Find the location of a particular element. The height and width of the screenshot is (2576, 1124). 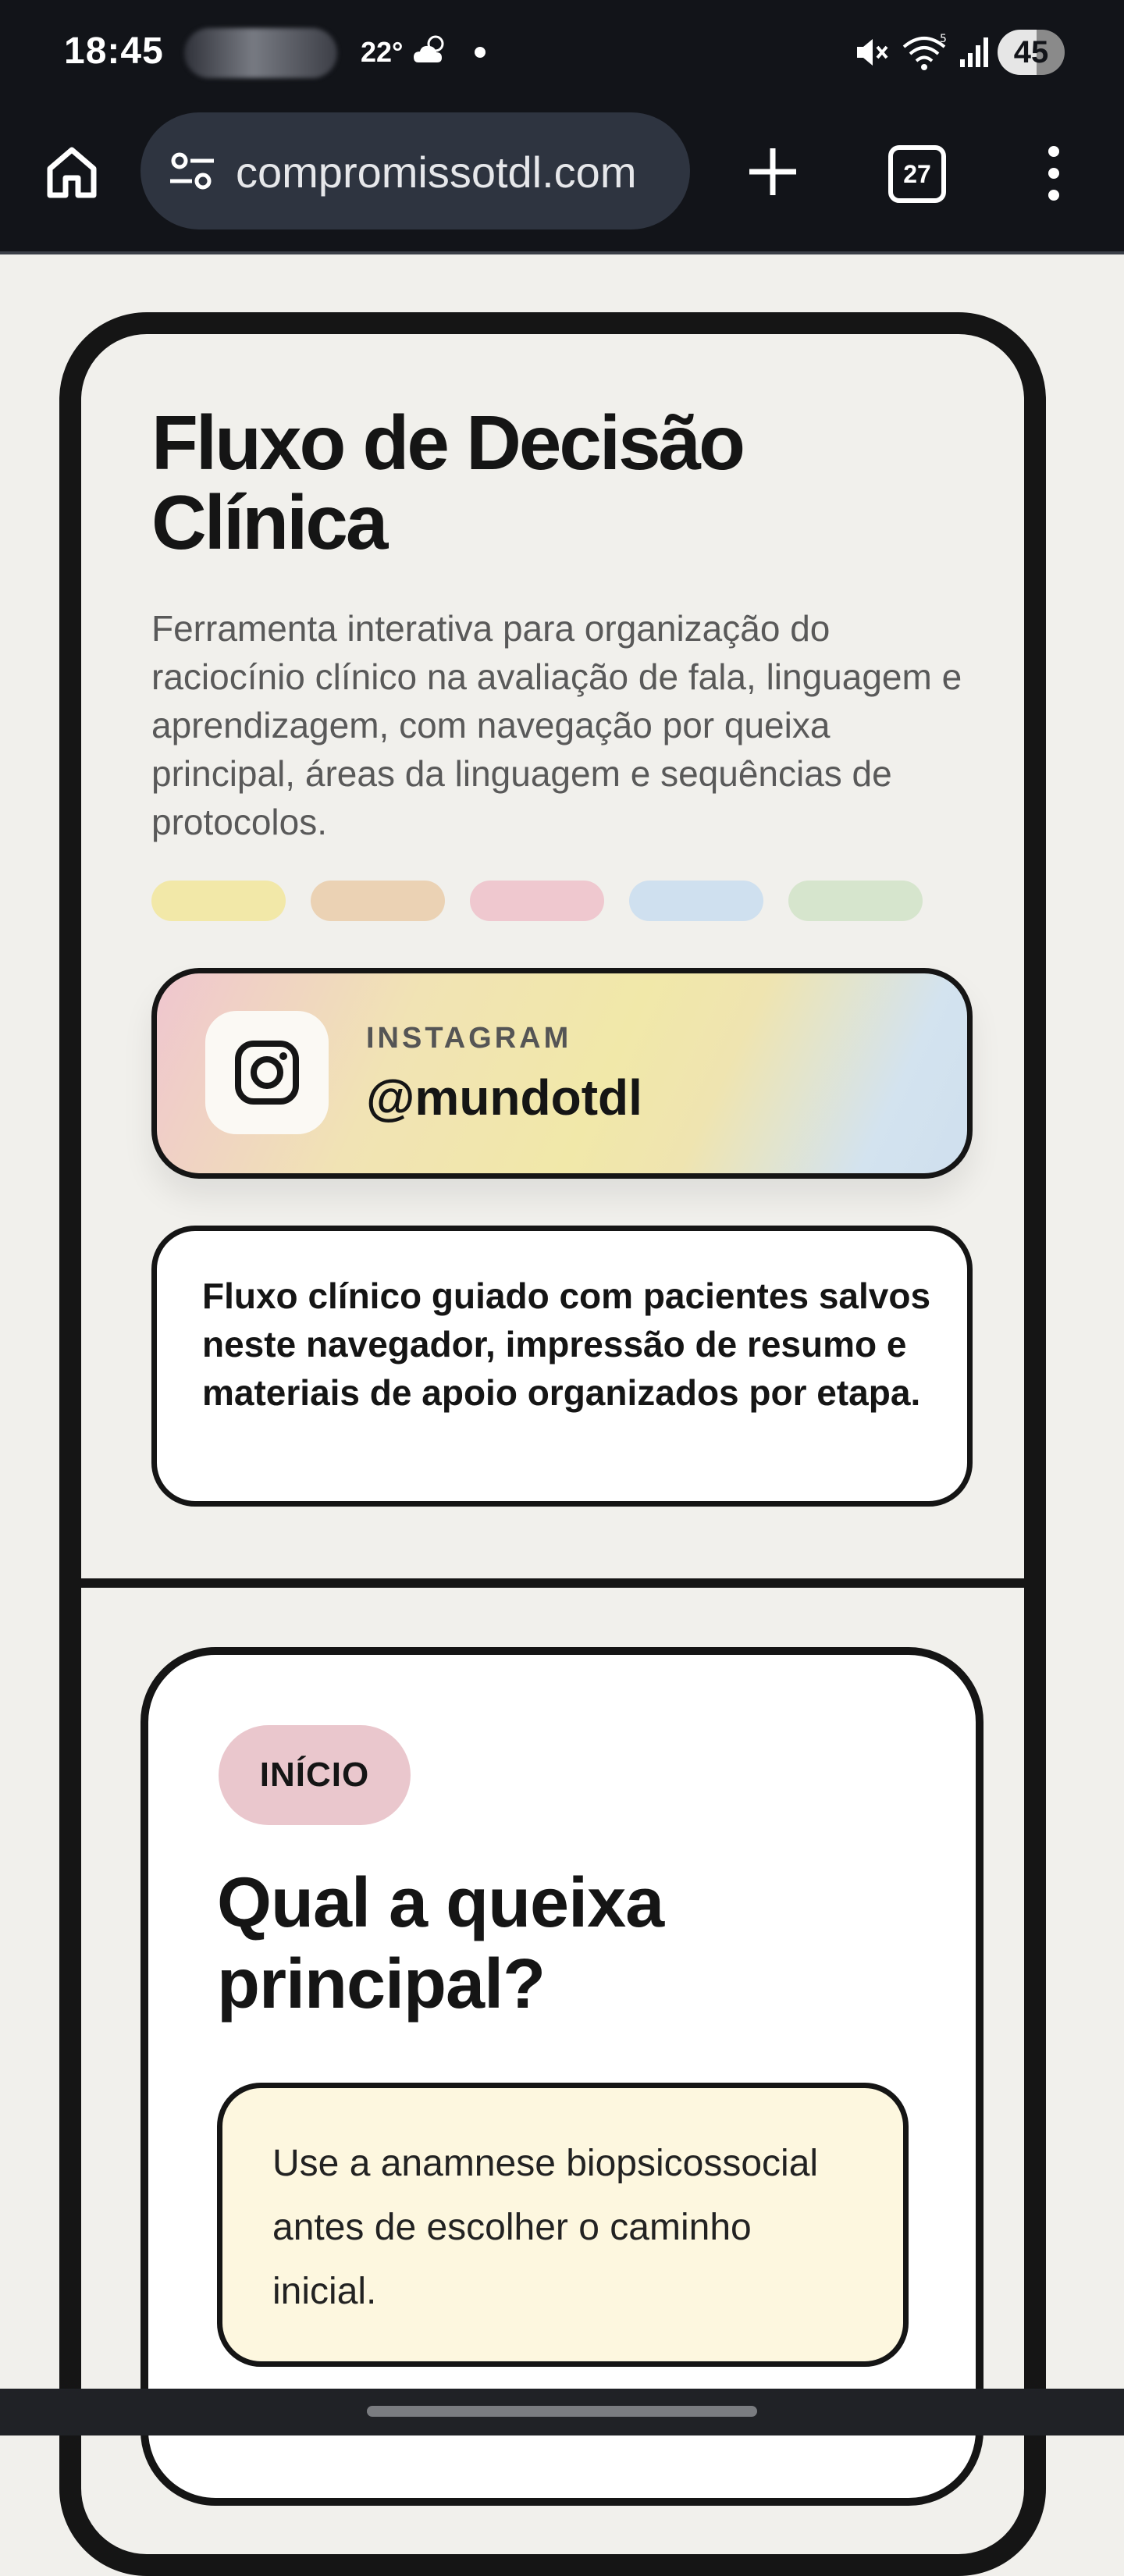

site-settings-icon is located at coordinates (192, 171).